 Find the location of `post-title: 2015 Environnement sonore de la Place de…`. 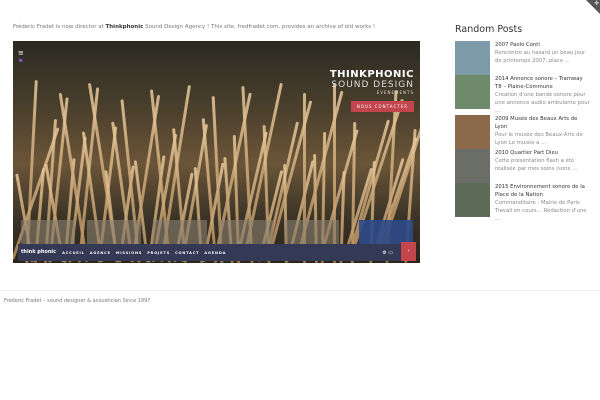

post-title: 2015 Environnement sonore de la Place de… is located at coordinates (542, 191).